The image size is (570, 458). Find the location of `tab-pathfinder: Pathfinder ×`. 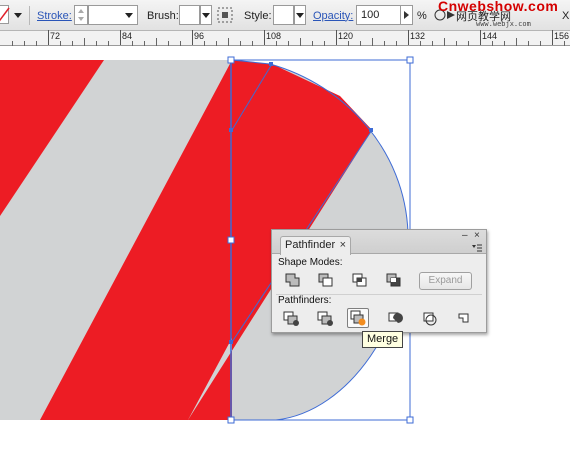

tab-pathfinder: Pathfinder × is located at coordinates (315, 245).